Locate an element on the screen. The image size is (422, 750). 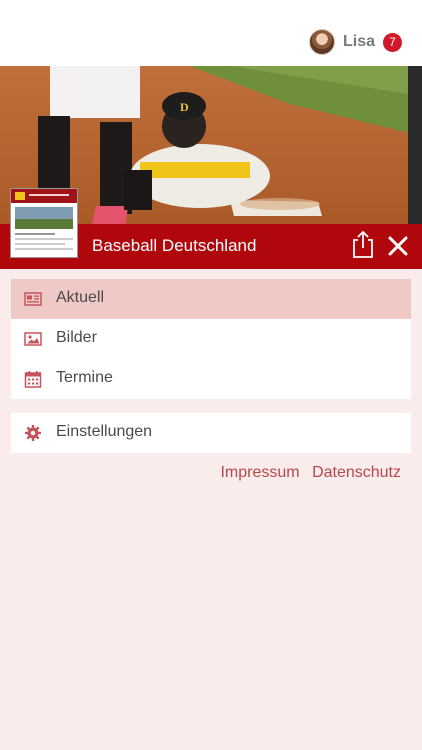
menu-item-label: Bilder is located at coordinates (76, 337).